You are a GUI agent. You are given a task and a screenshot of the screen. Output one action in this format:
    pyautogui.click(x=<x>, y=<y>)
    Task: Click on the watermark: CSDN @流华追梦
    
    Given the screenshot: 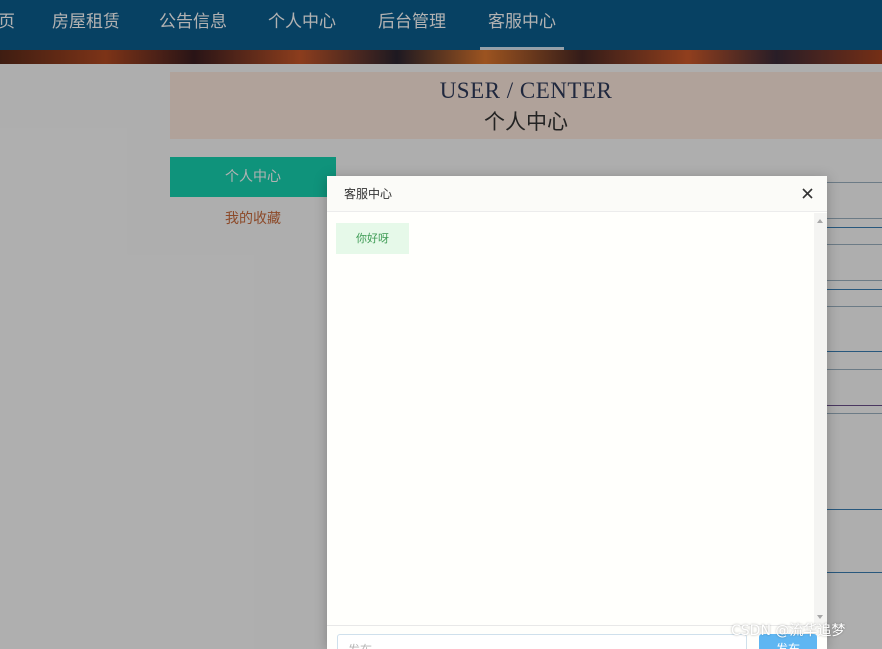 What is the action you would take?
    pyautogui.click(x=788, y=631)
    